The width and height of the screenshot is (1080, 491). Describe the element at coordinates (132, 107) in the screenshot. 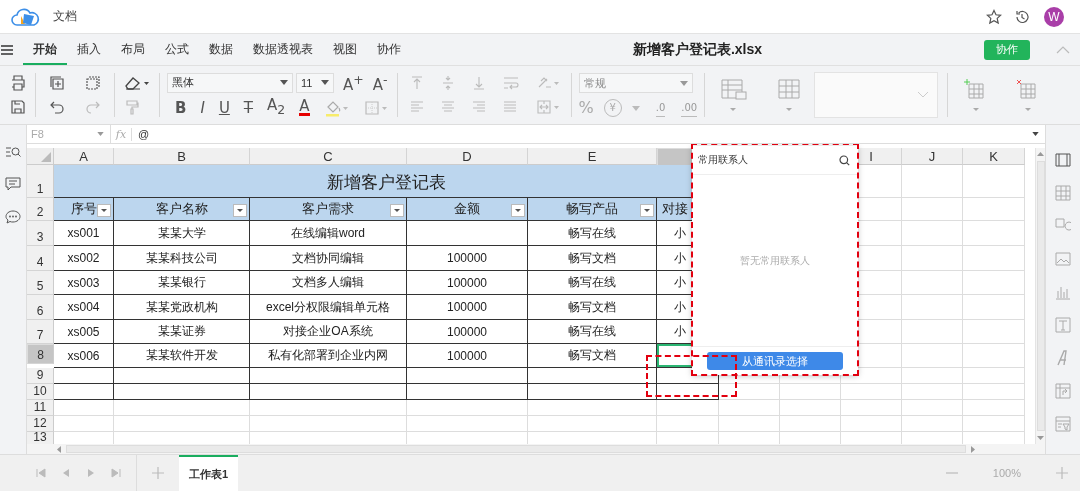

I see `format-painter-icon` at that location.